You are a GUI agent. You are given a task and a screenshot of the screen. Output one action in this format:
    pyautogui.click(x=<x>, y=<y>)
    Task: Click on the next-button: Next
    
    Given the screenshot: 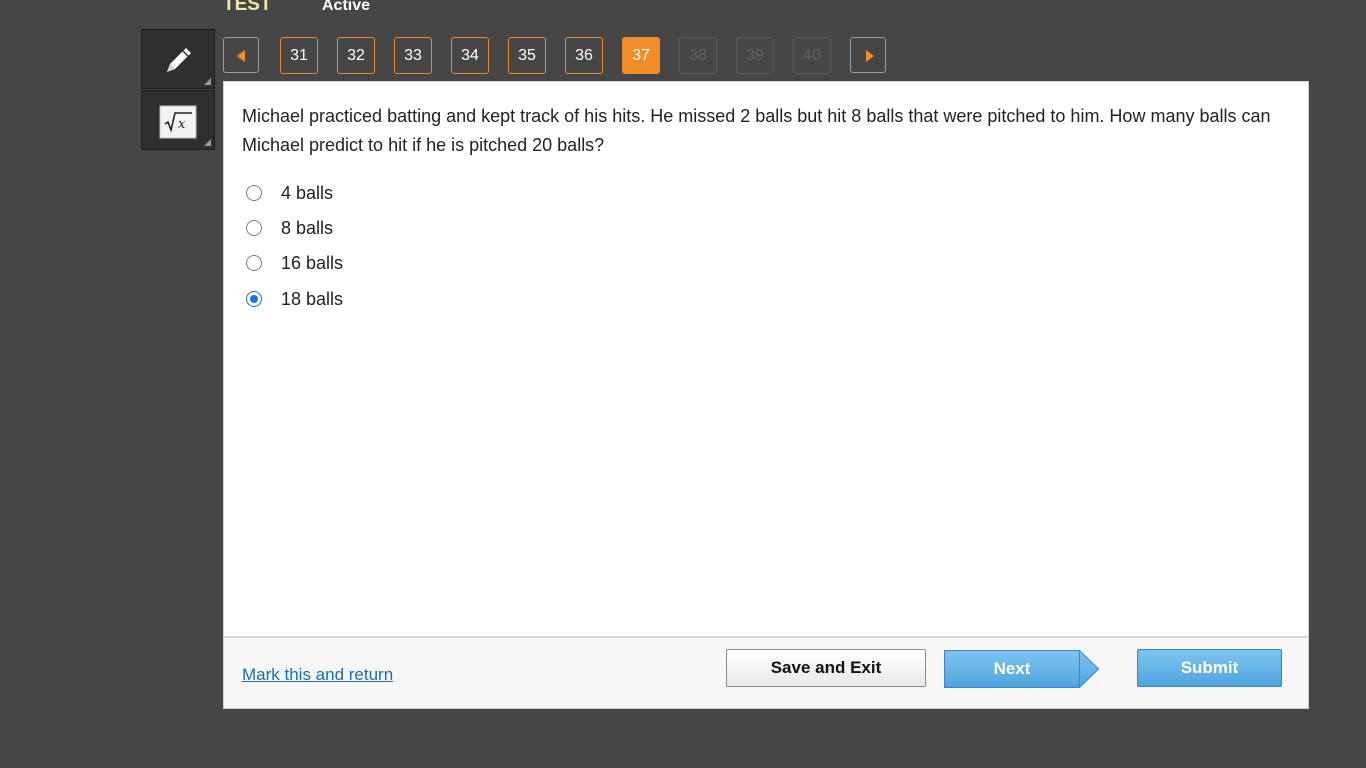 What is the action you would take?
    pyautogui.click(x=1023, y=669)
    